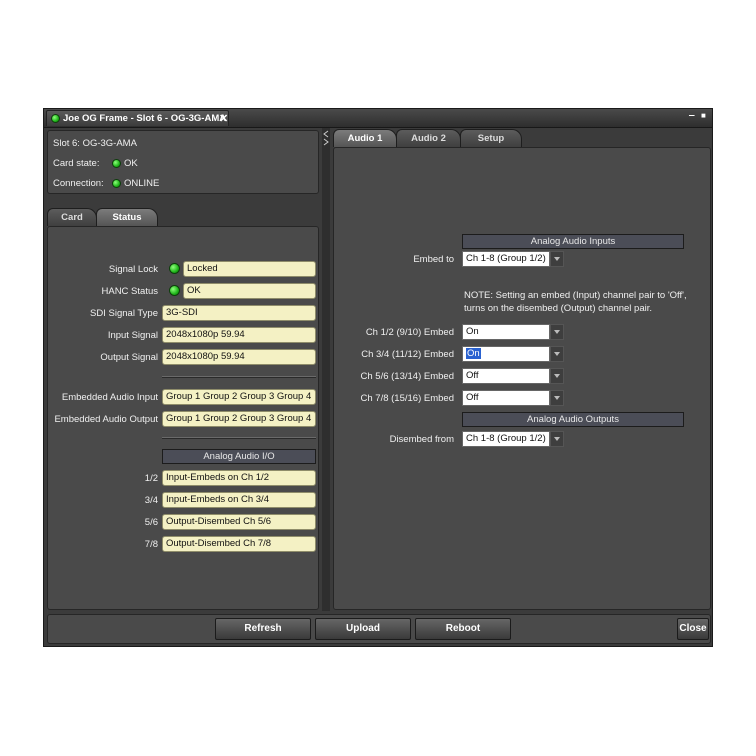 This screenshot has height=756, width=756. I want to click on disembed-from-select: Ch 1-8 (Group 1/2), so click(506, 439).